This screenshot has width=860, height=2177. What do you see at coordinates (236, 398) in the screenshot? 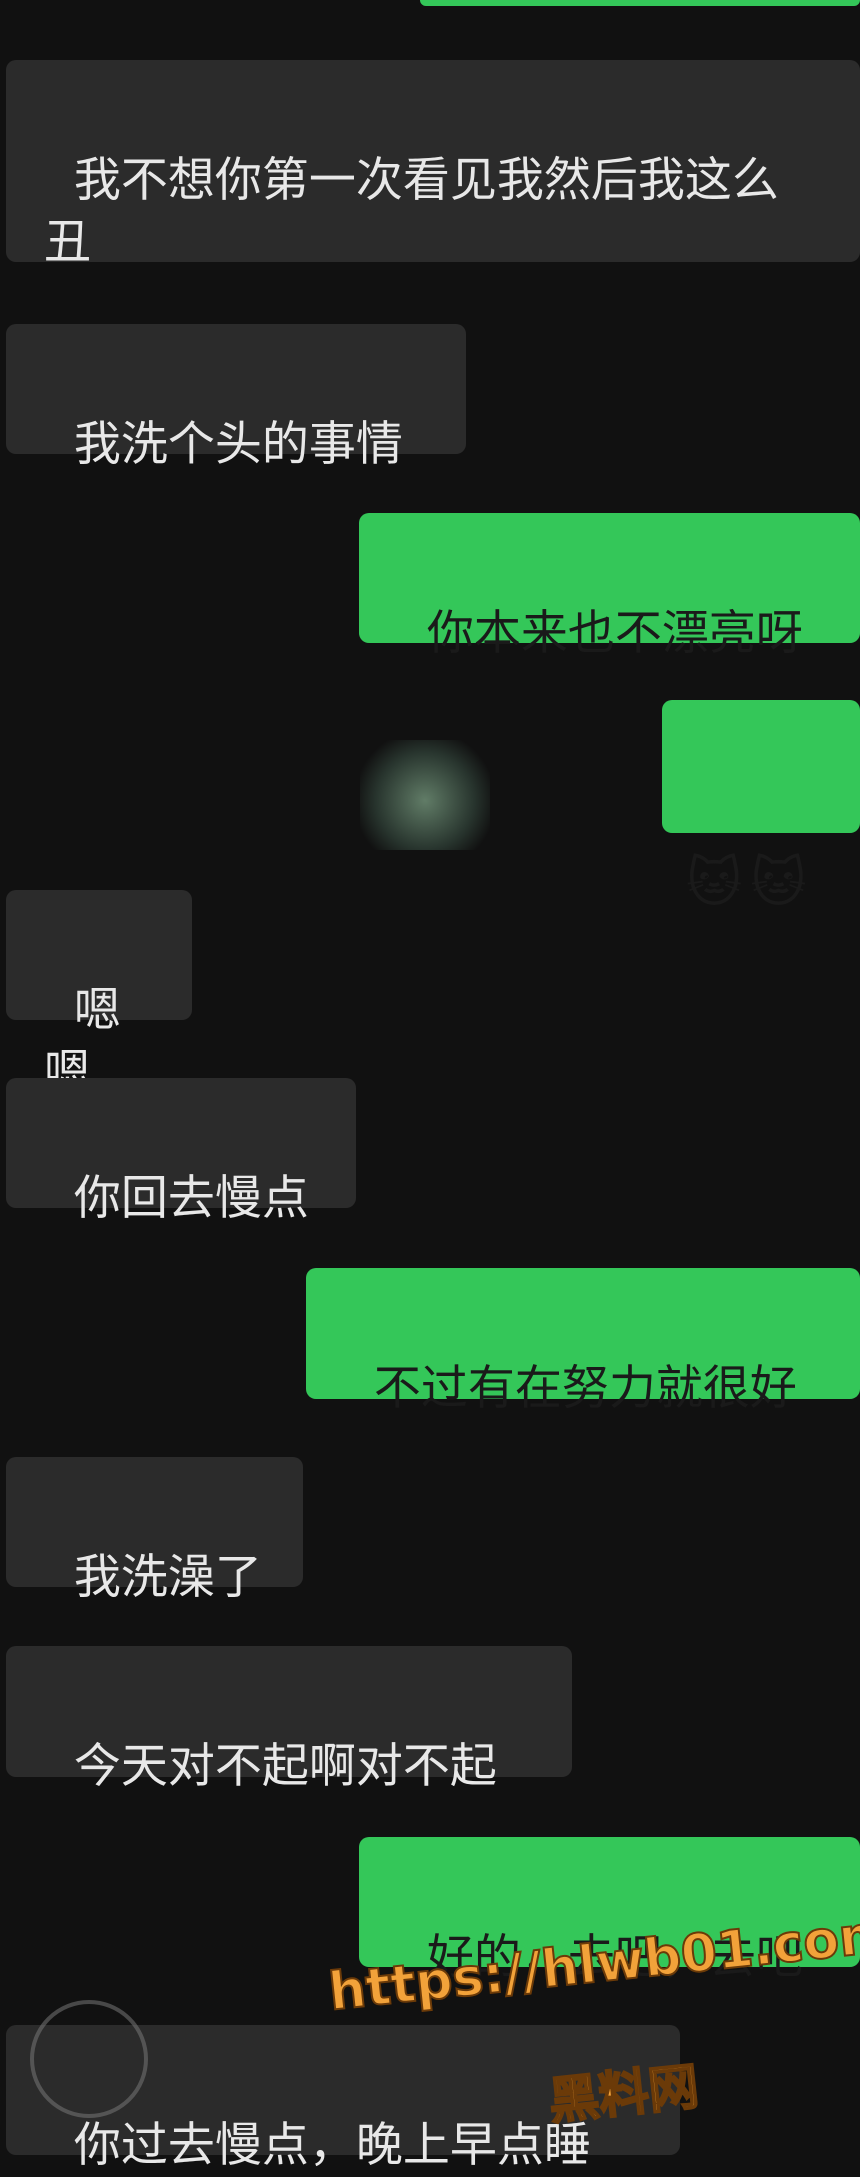
I see `message-received: 我洗个头的事情` at bounding box center [236, 398].